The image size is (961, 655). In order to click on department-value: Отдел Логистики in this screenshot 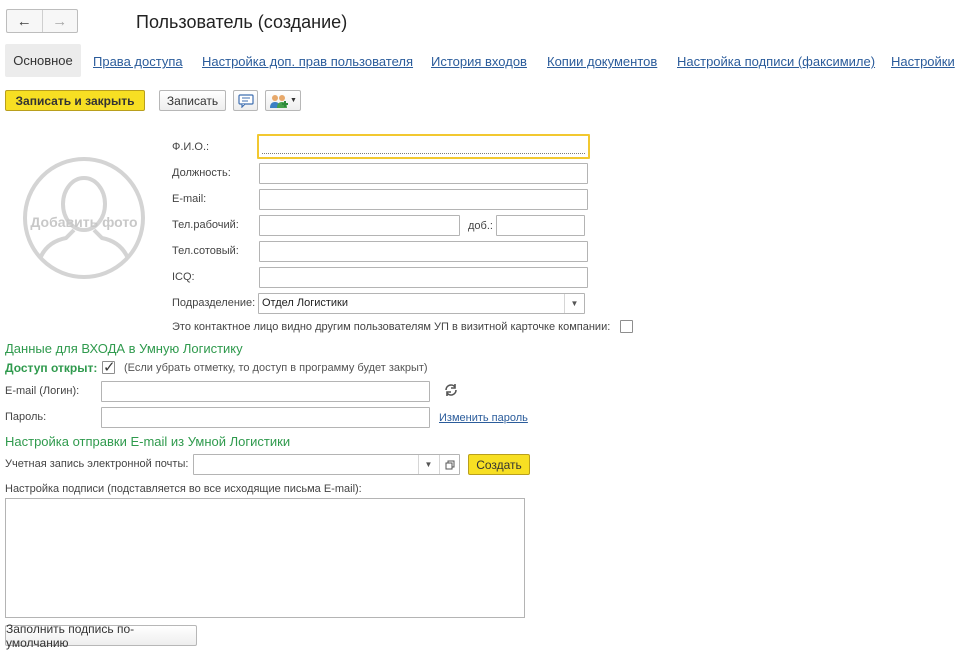, I will do `click(305, 303)`.